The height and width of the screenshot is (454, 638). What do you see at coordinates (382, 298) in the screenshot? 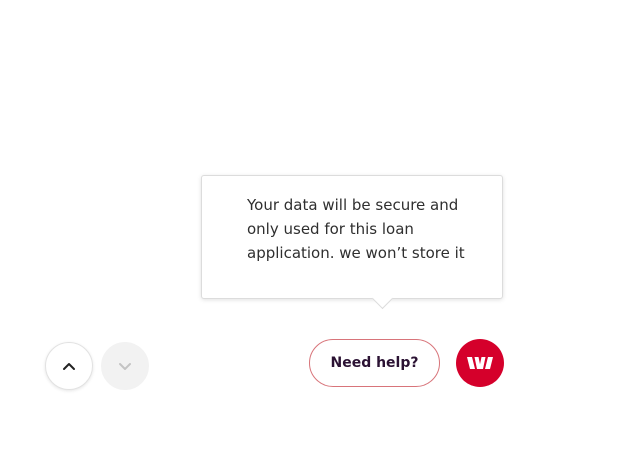
I see `tooltip-pointer` at bounding box center [382, 298].